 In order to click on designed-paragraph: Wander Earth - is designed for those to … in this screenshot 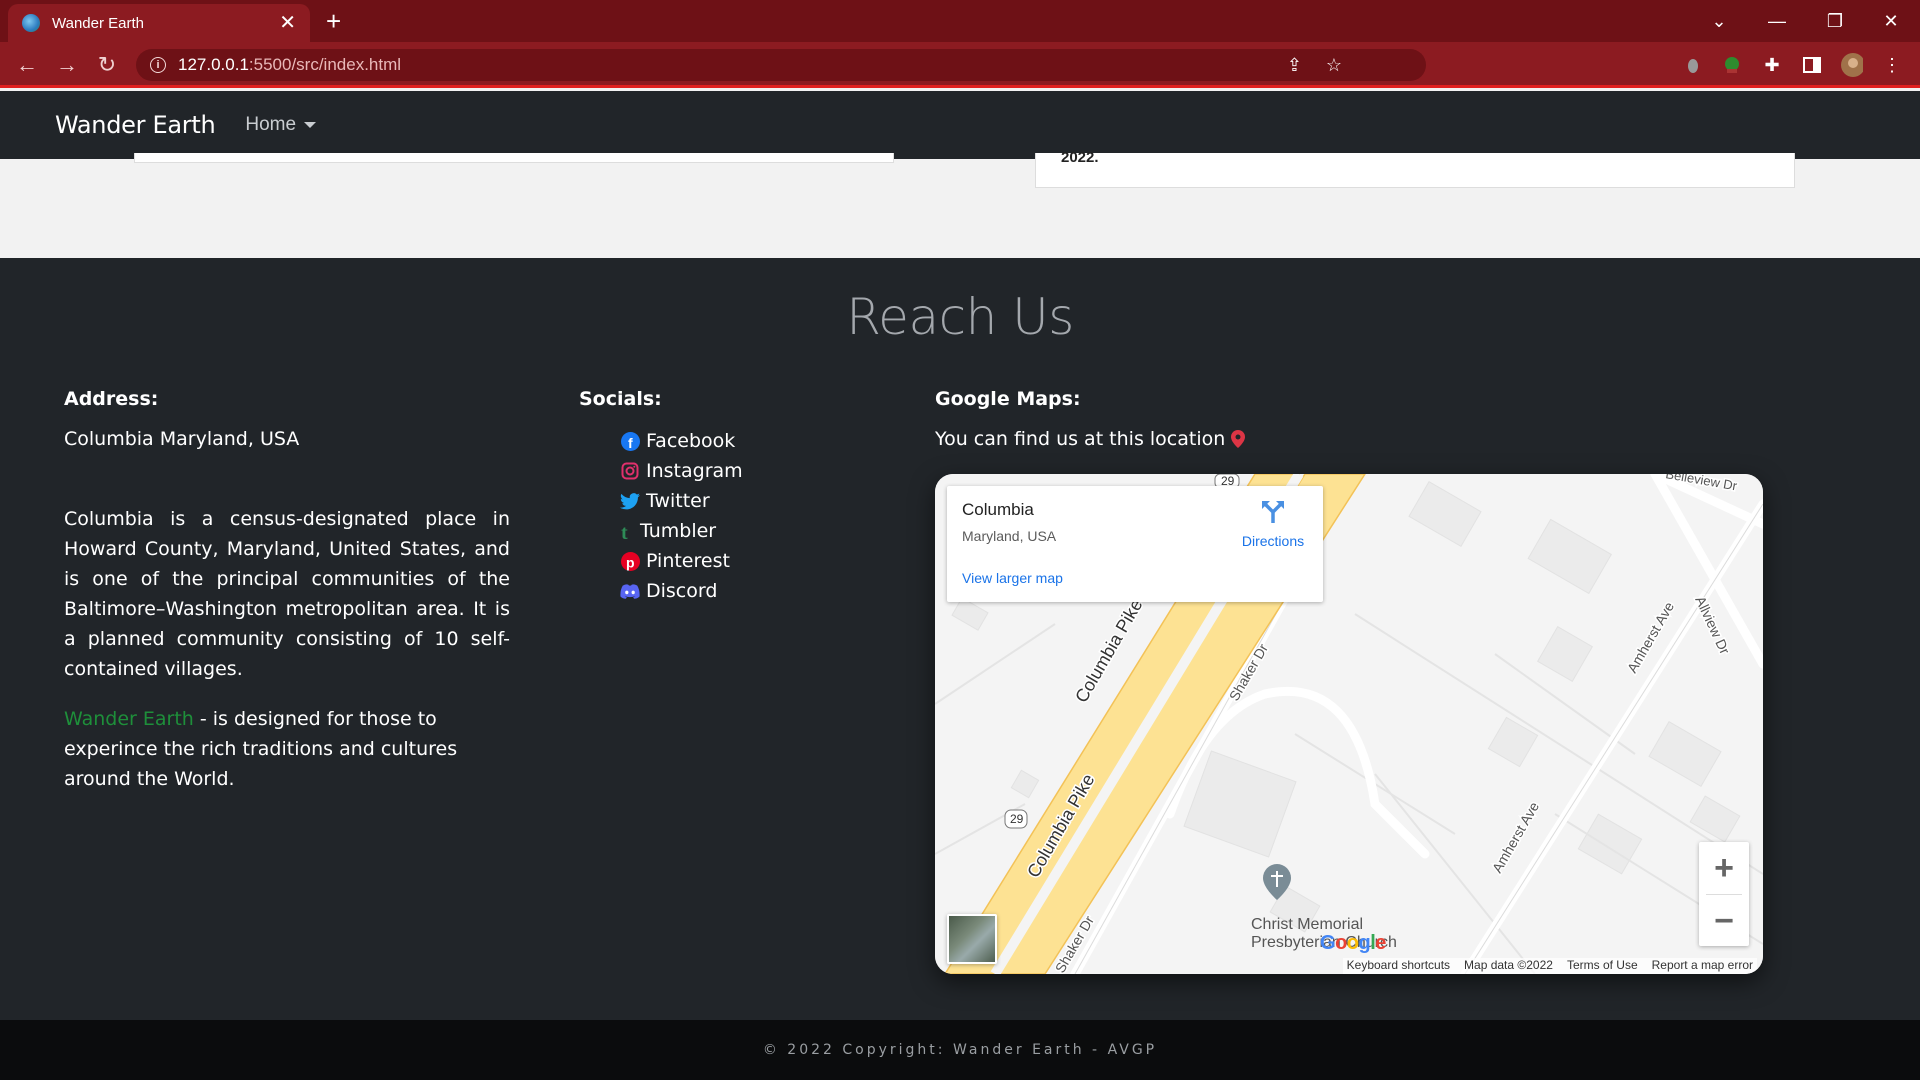, I will do `click(261, 749)`.